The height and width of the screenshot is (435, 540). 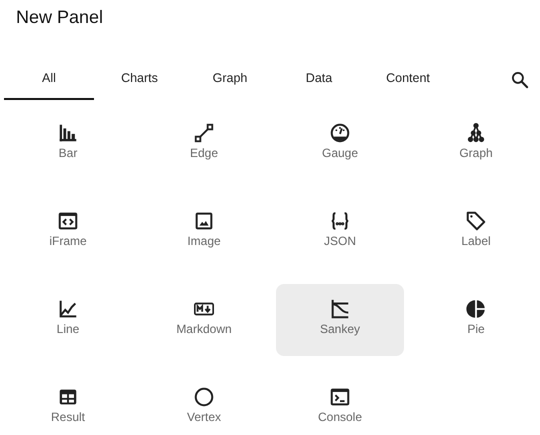 I want to click on item-label: iFrame, so click(x=68, y=241).